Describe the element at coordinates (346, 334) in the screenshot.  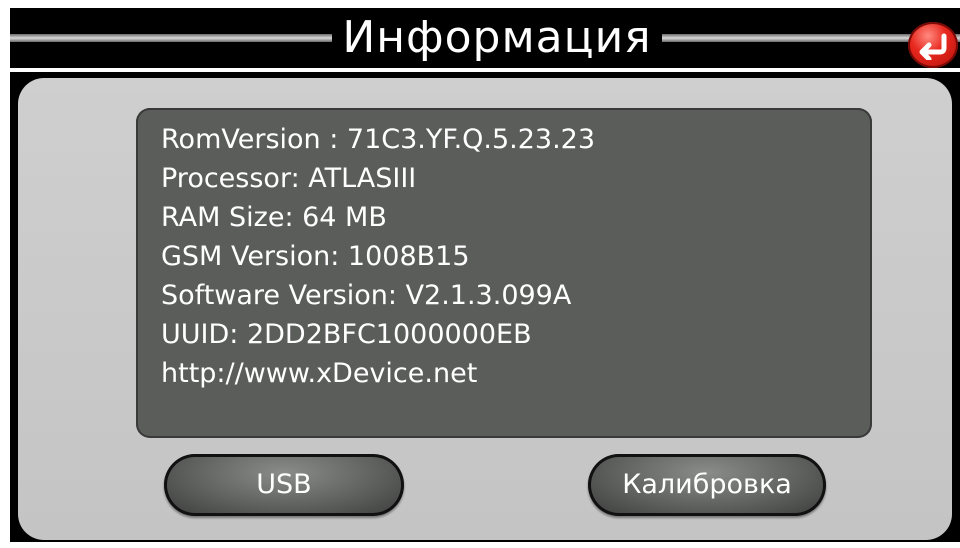
I see `info-uuid: UUID: 2DD2BFC1000000EB` at that location.